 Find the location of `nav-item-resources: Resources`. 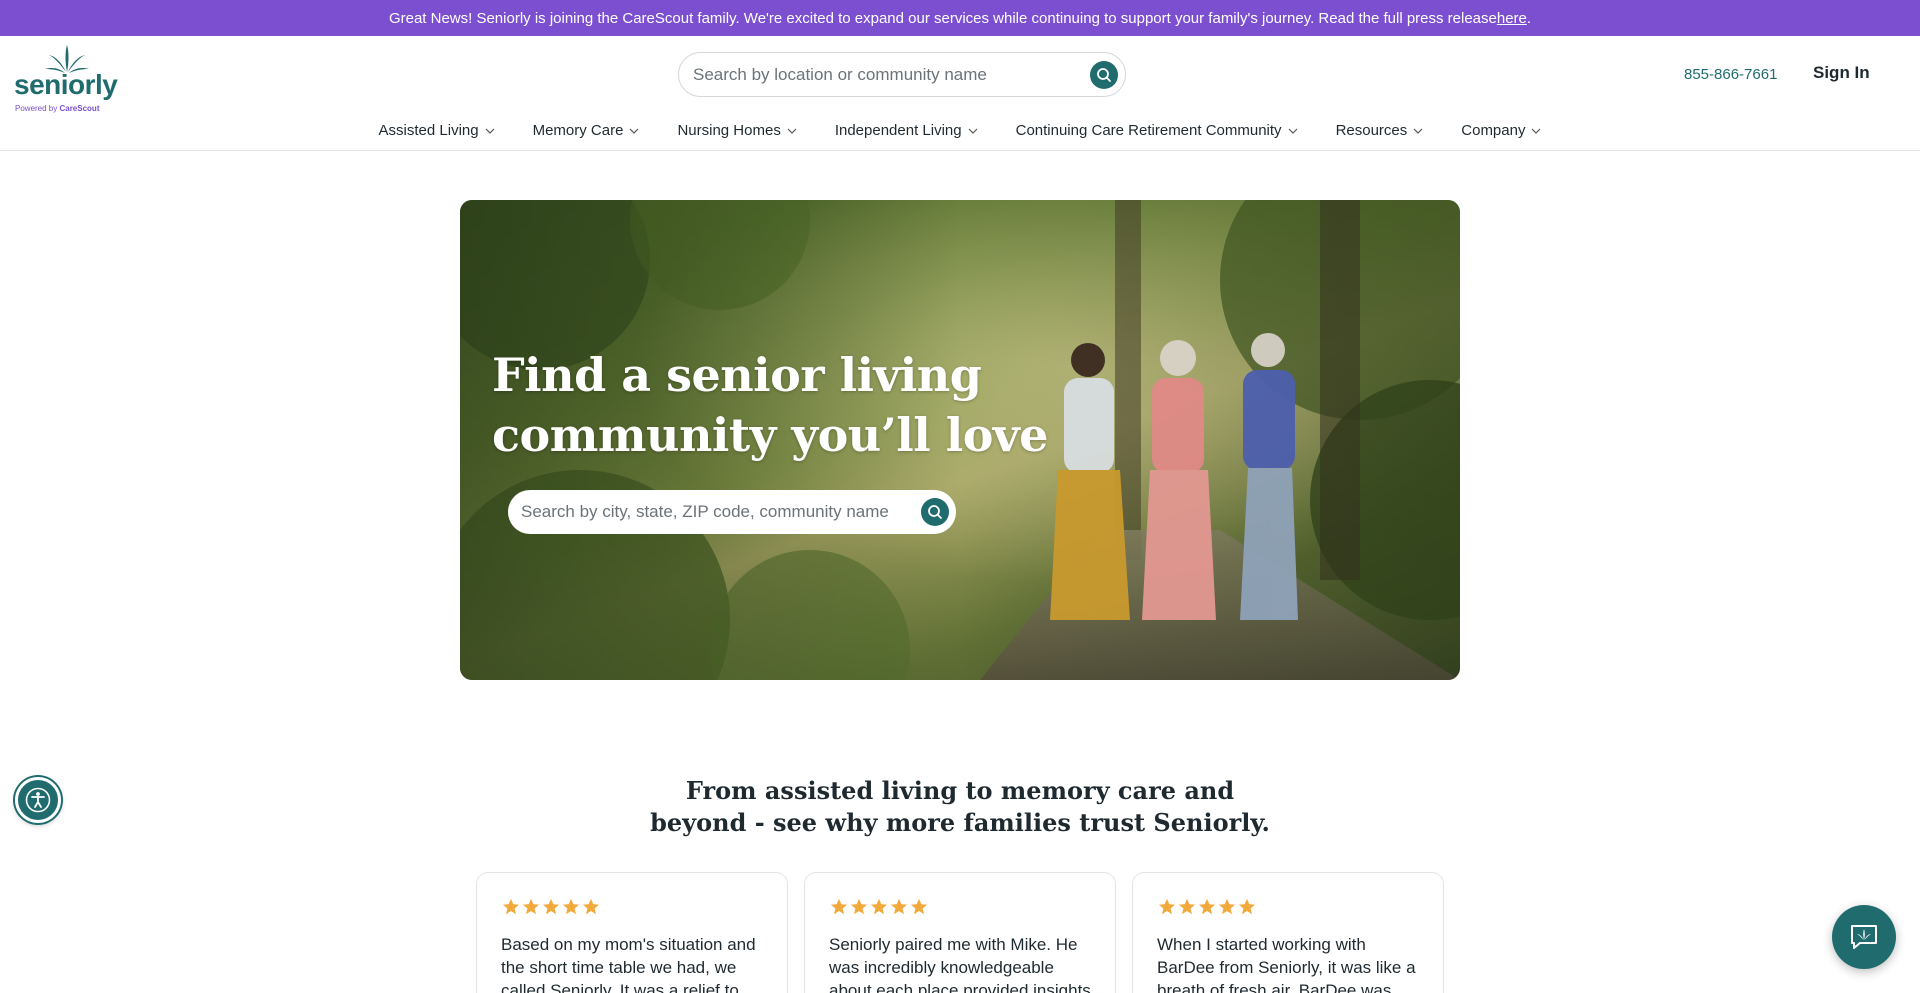

nav-item-resources: Resources is located at coordinates (1380, 130).